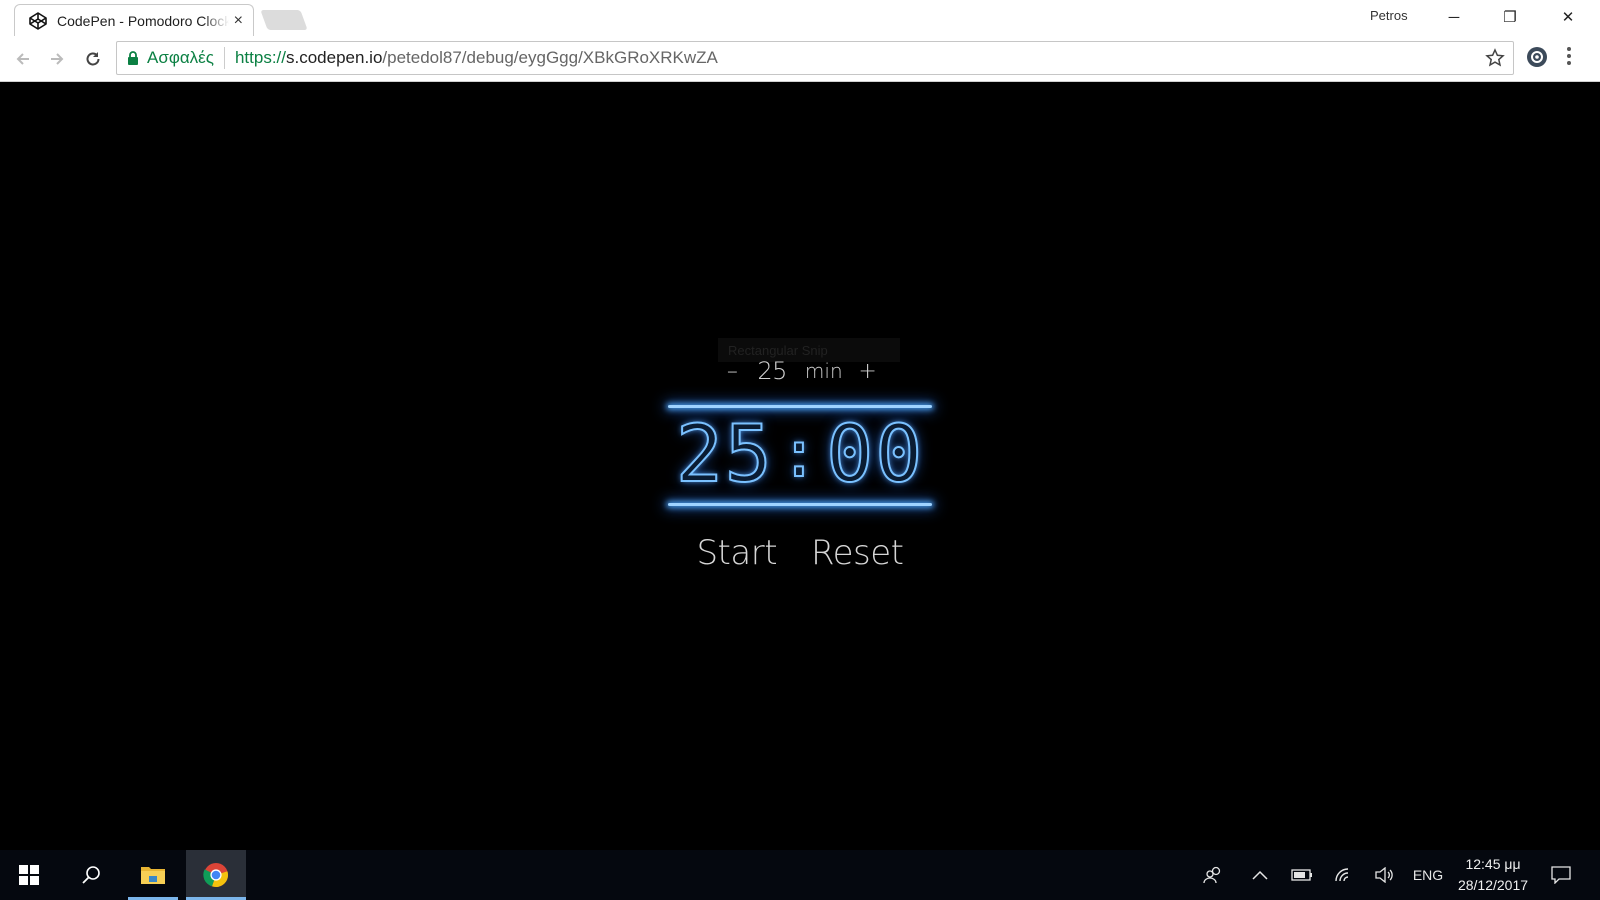  I want to click on secure-label: Ασφαλές, so click(180, 57).